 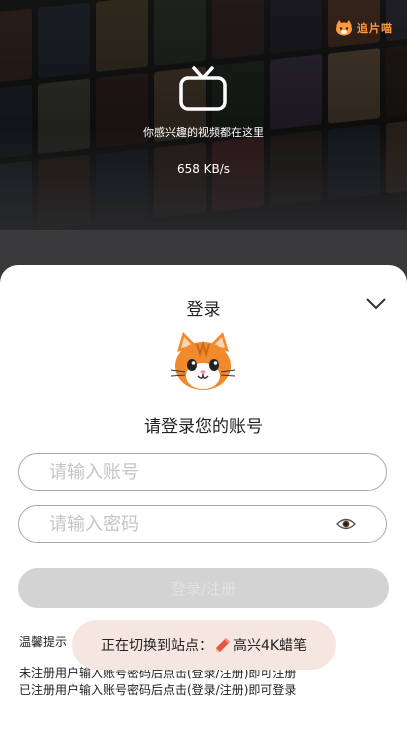 What do you see at coordinates (270, 646) in the screenshot?
I see `toast-site-name: 高兴4K蜡笔` at bounding box center [270, 646].